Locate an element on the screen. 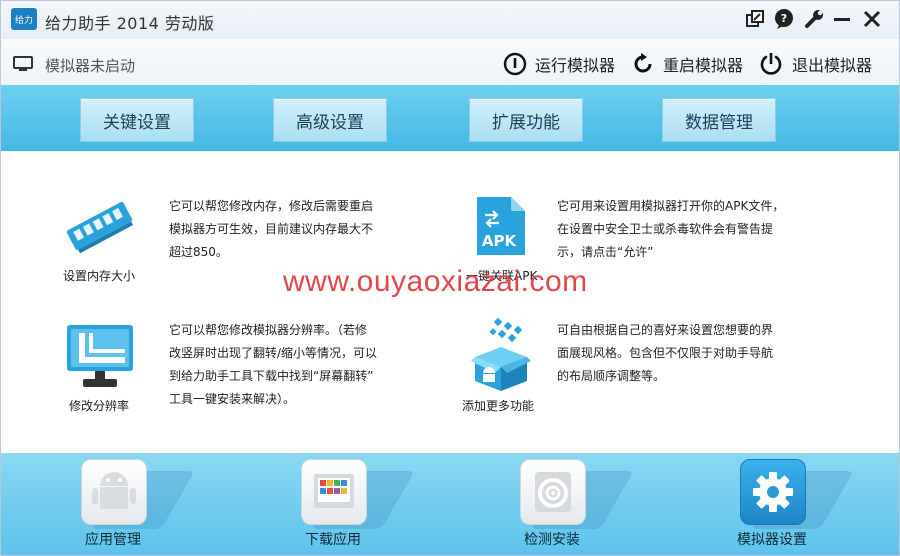 The width and height of the screenshot is (900, 556). tab-key-settings: 关键设置 is located at coordinates (137, 120).